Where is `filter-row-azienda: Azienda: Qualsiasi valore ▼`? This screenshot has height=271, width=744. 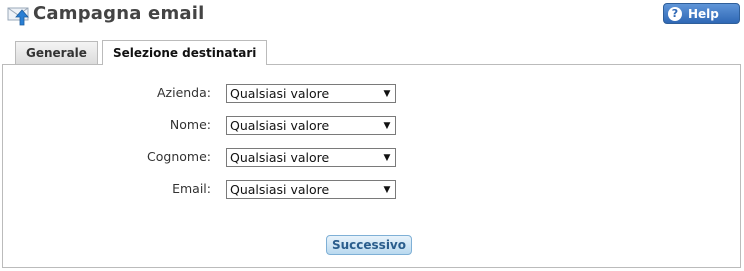
filter-row-azienda: Azienda: Qualsiasi valore ▼ is located at coordinates (372, 94).